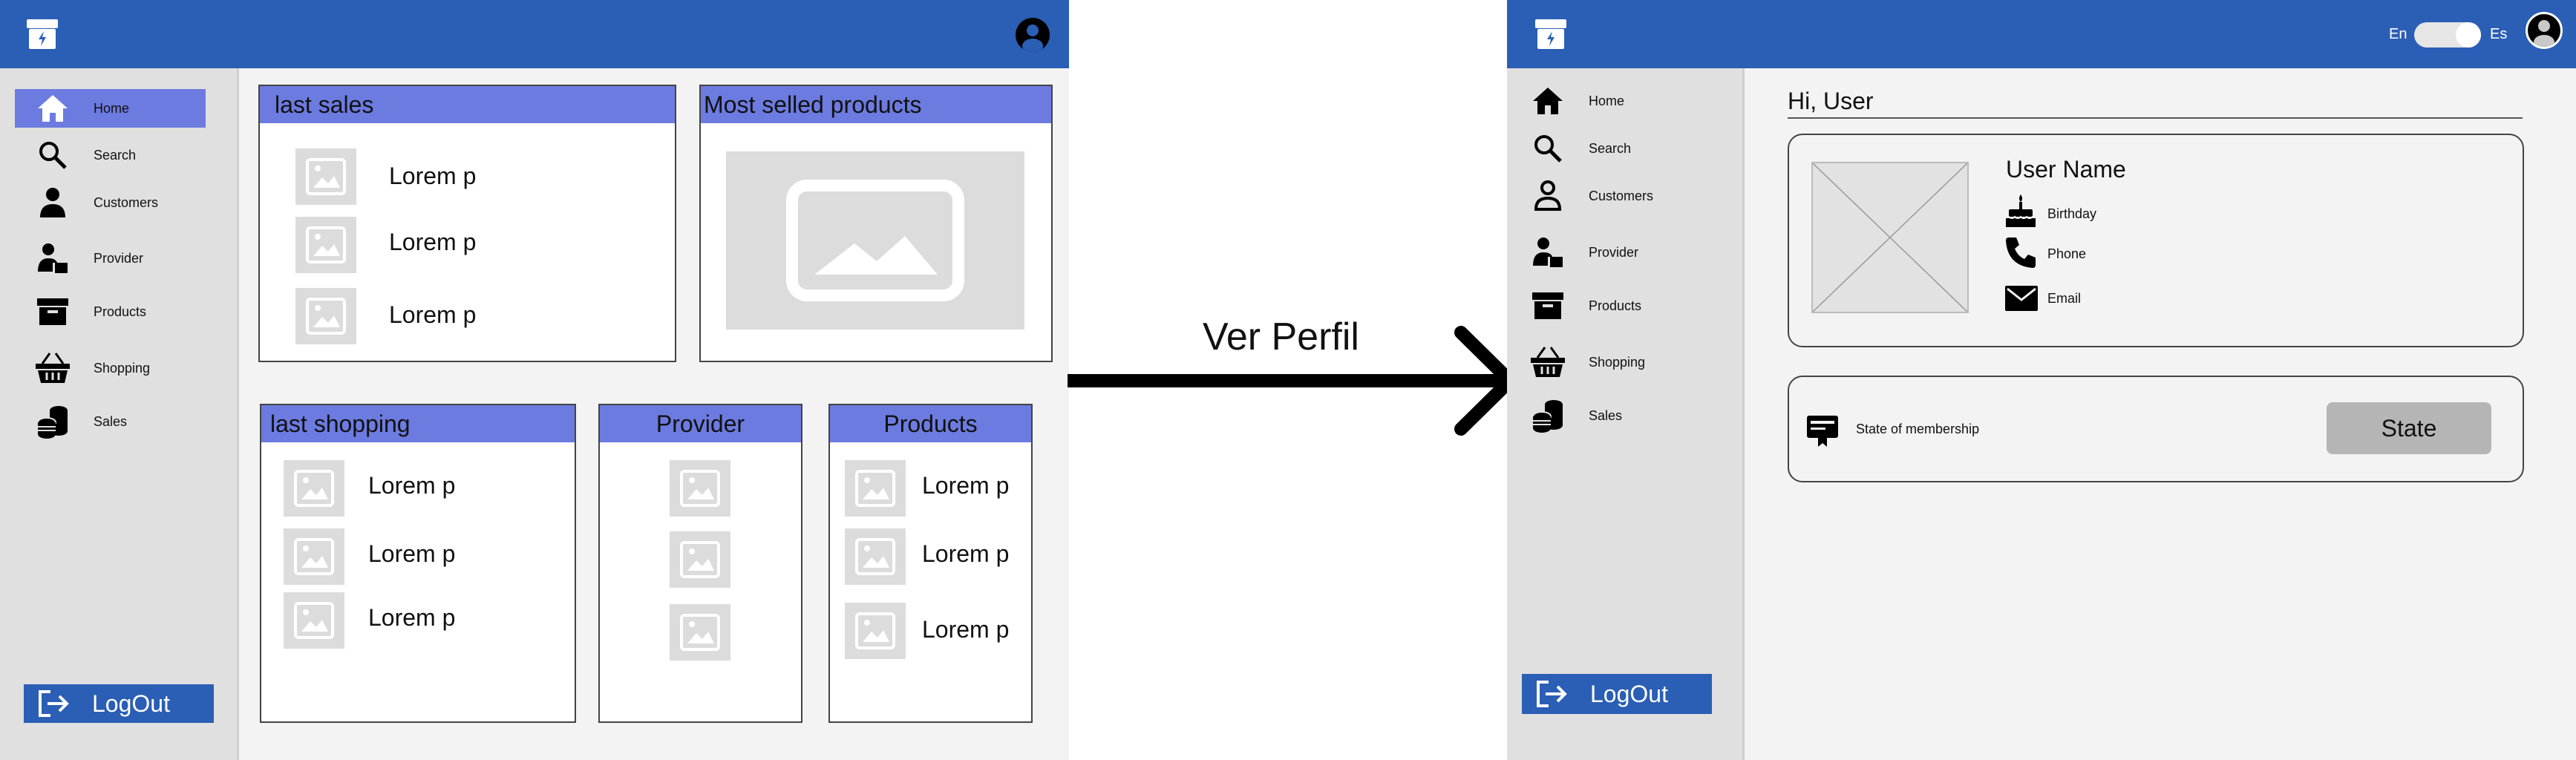 Image resolution: width=2576 pixels, height=760 pixels. Describe the element at coordinates (2468, 35) in the screenshot. I see `toggle-knob` at that location.